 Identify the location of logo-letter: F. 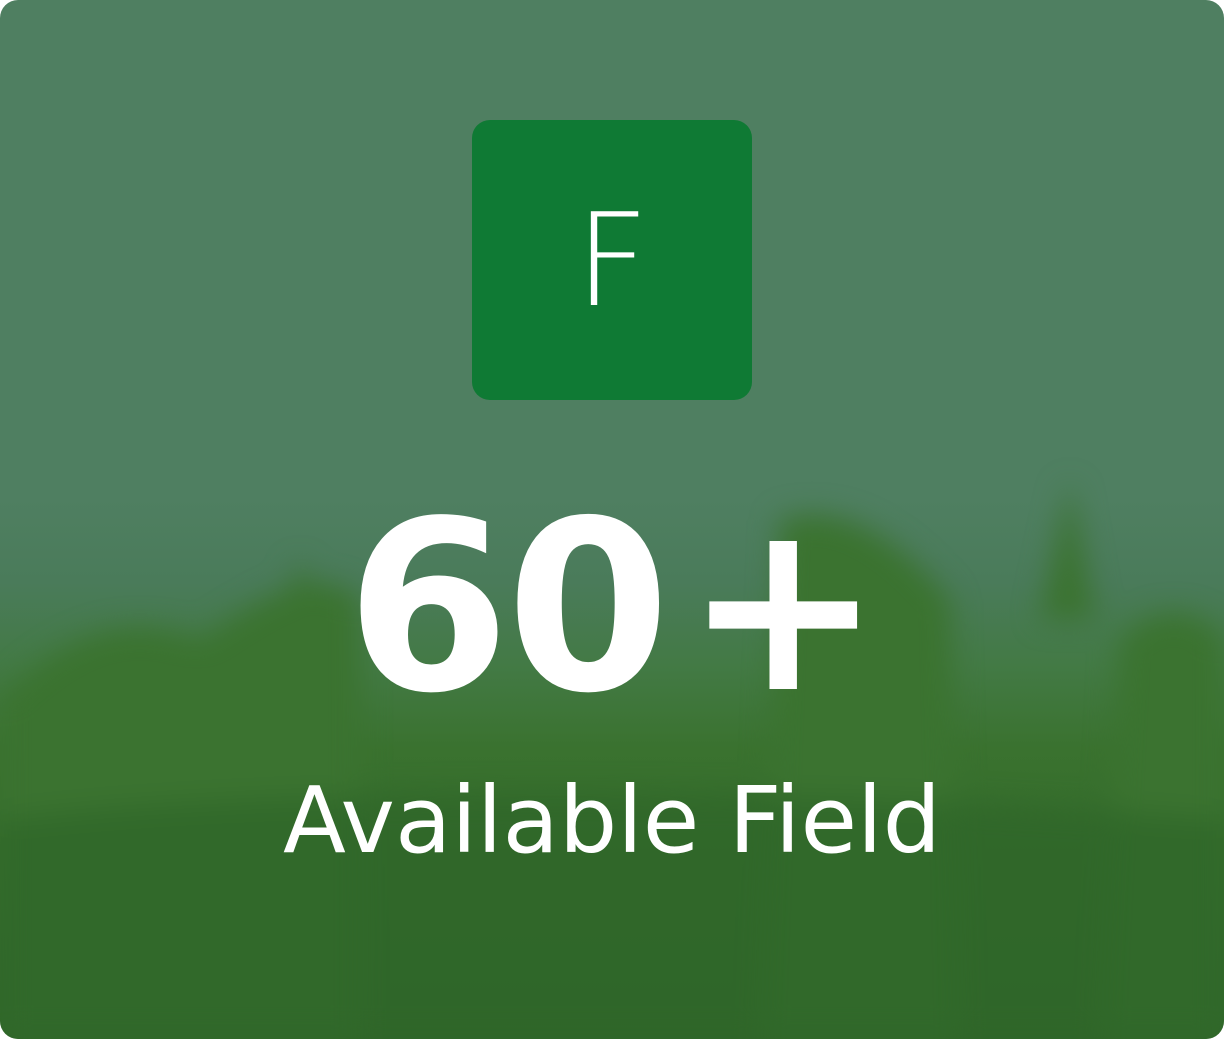
(612, 261).